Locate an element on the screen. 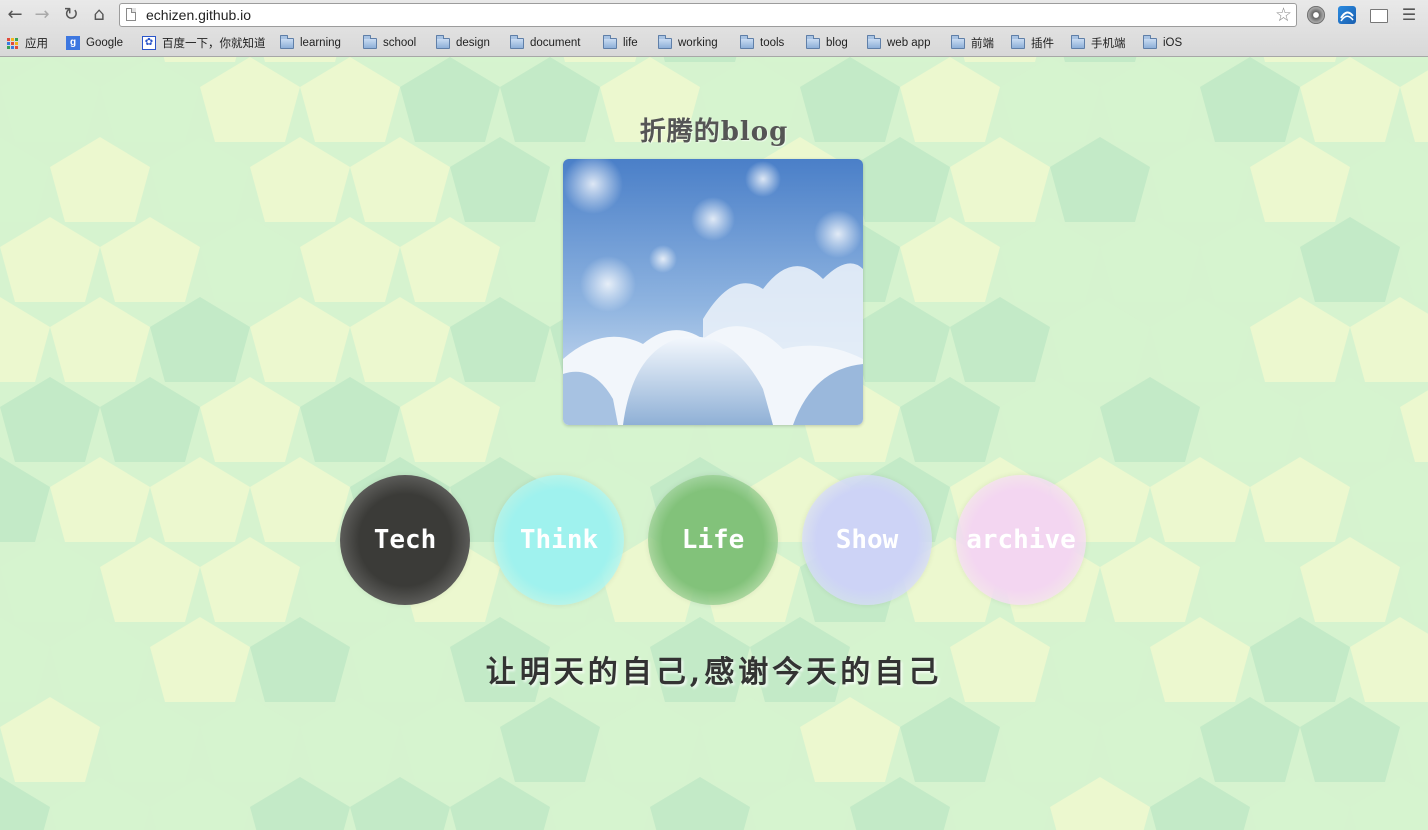  bookmark-apps: 应用 is located at coordinates (27, 43).